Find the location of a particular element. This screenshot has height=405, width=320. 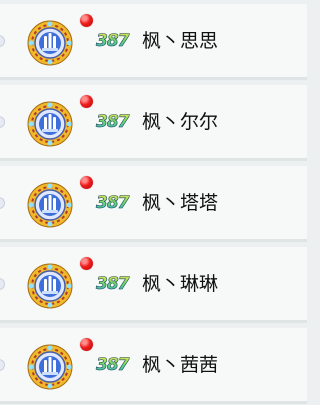

contact-name: 枫丶思思 is located at coordinates (180, 41).